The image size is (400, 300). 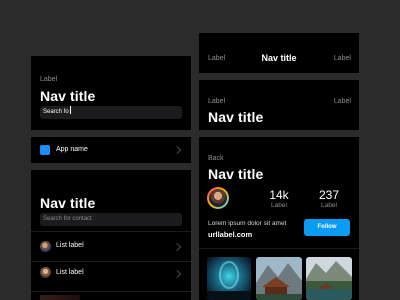 I want to click on profile-bio: Lorem ipsum dolor sit amet, so click(x=247, y=223).